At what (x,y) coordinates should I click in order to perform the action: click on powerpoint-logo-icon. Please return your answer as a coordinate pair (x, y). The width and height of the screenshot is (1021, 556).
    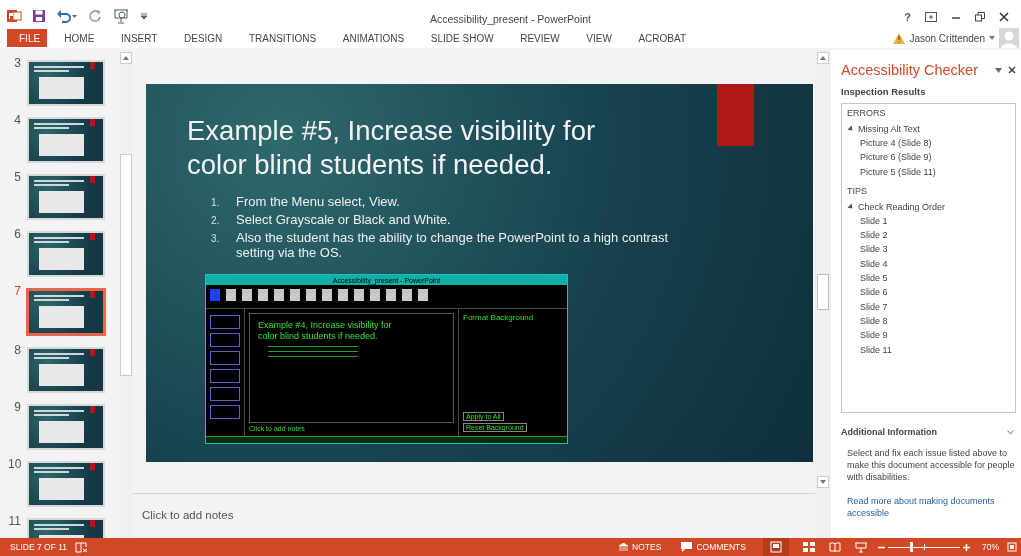
    Looking at the image, I should click on (14, 16).